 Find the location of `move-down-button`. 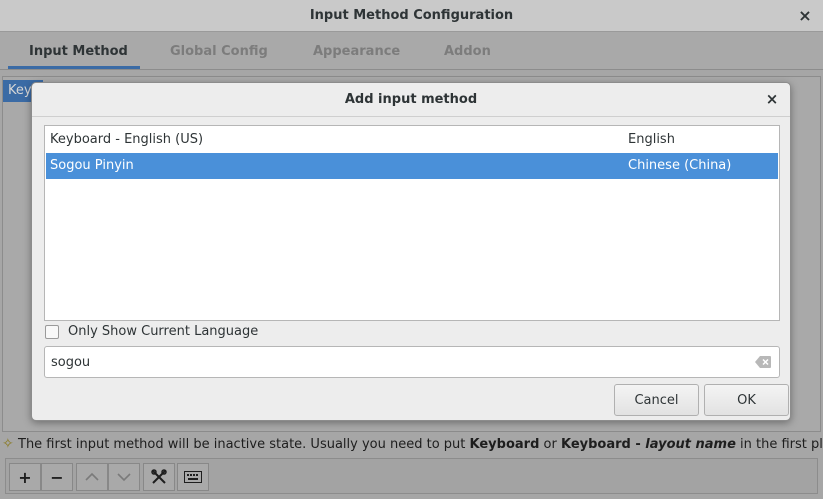

move-down-button is located at coordinates (124, 477).